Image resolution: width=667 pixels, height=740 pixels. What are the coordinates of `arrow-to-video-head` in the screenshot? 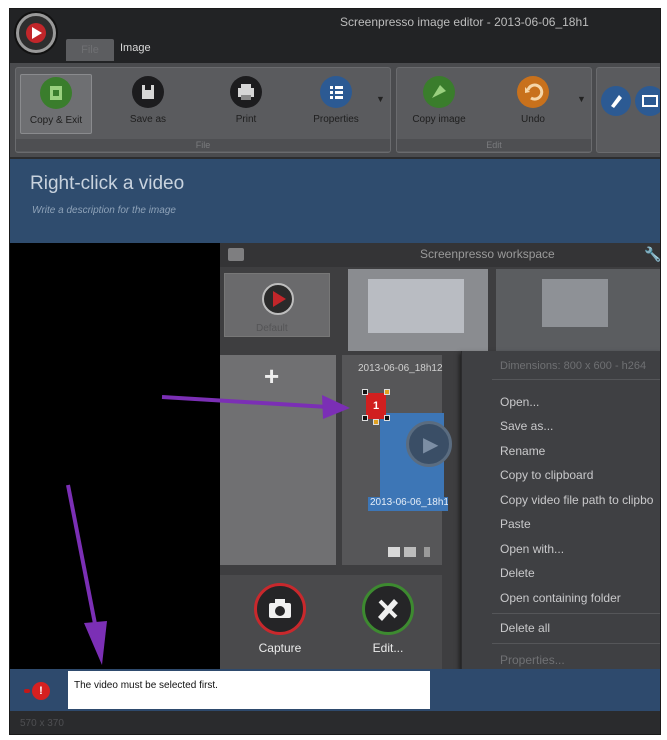 It's located at (336, 407).